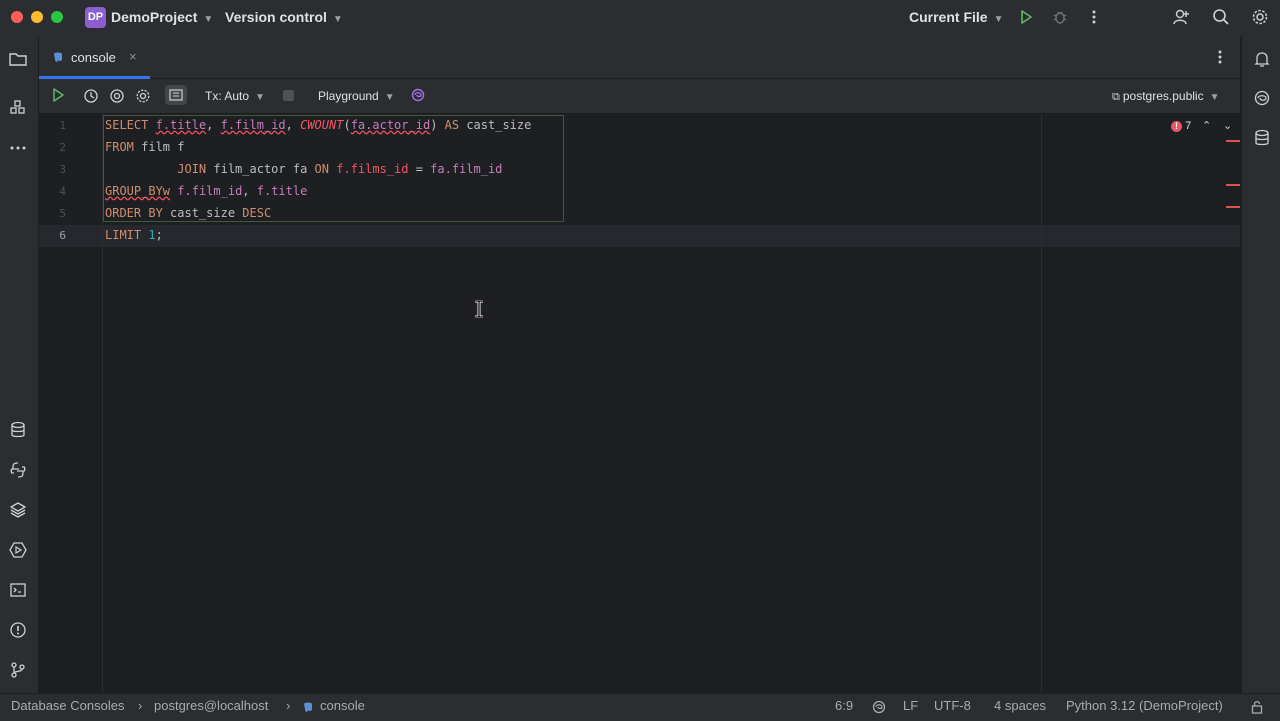 The width and height of the screenshot is (1280, 721). What do you see at coordinates (91, 96) in the screenshot?
I see `history-icon` at bounding box center [91, 96].